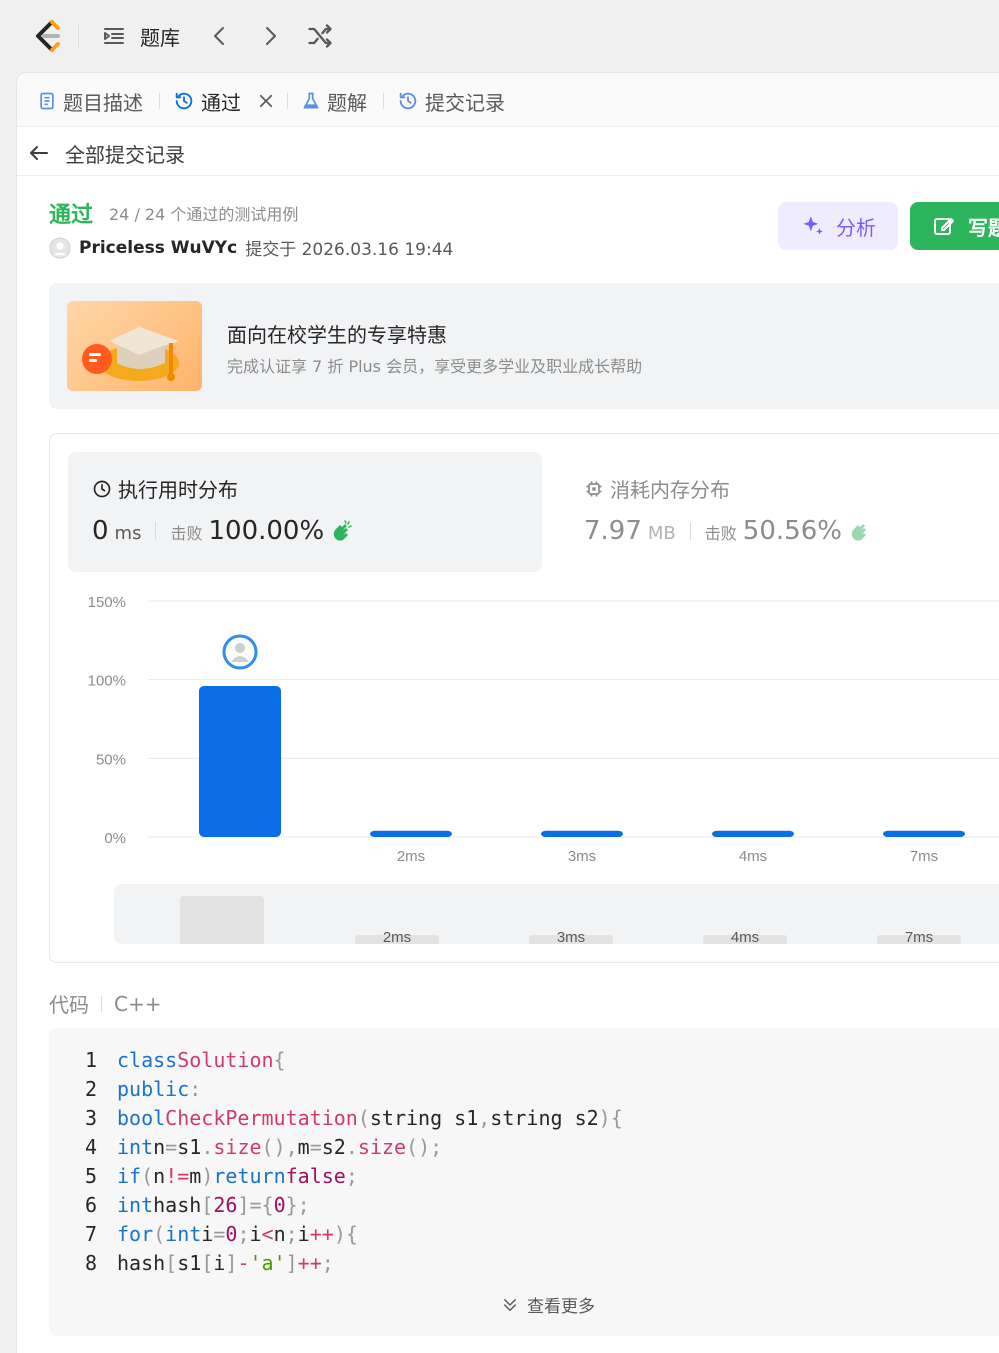 The width and height of the screenshot is (999, 1353). I want to click on runtime-beat-percent: 100.00%, so click(266, 531).